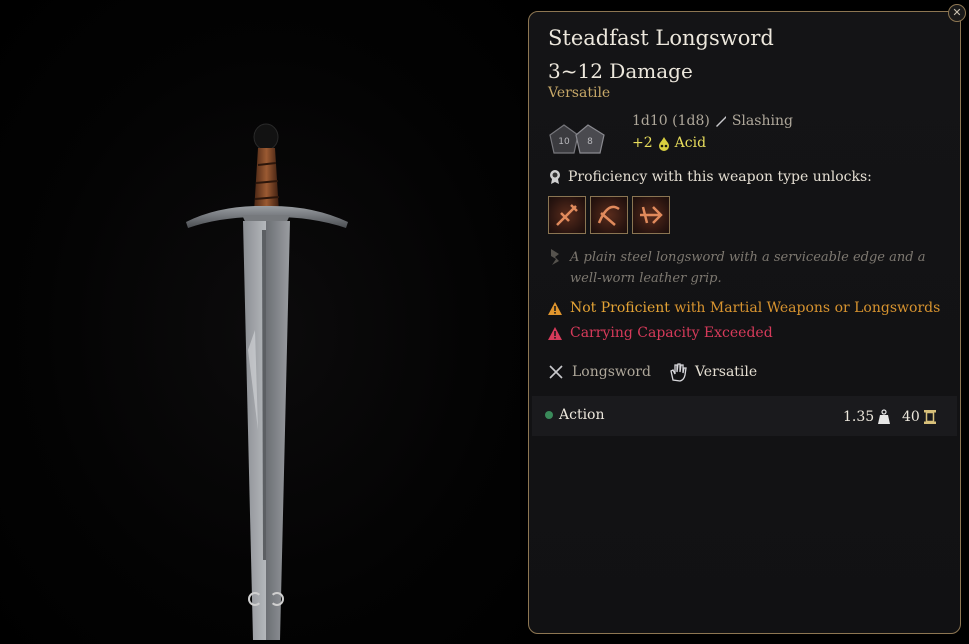 This screenshot has width=969, height=644. I want to click on die-face-2: 8, so click(590, 142).